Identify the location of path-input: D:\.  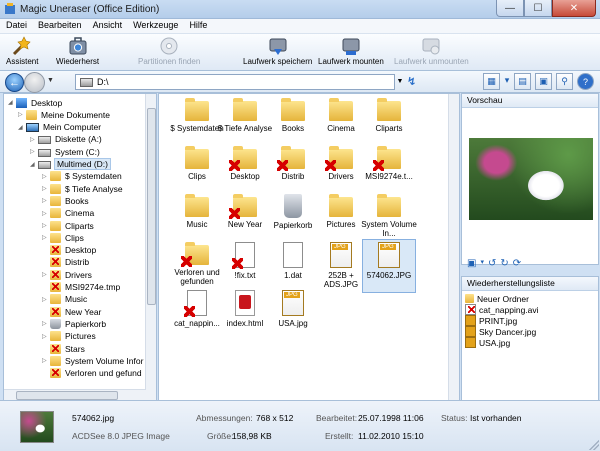
(235, 82).